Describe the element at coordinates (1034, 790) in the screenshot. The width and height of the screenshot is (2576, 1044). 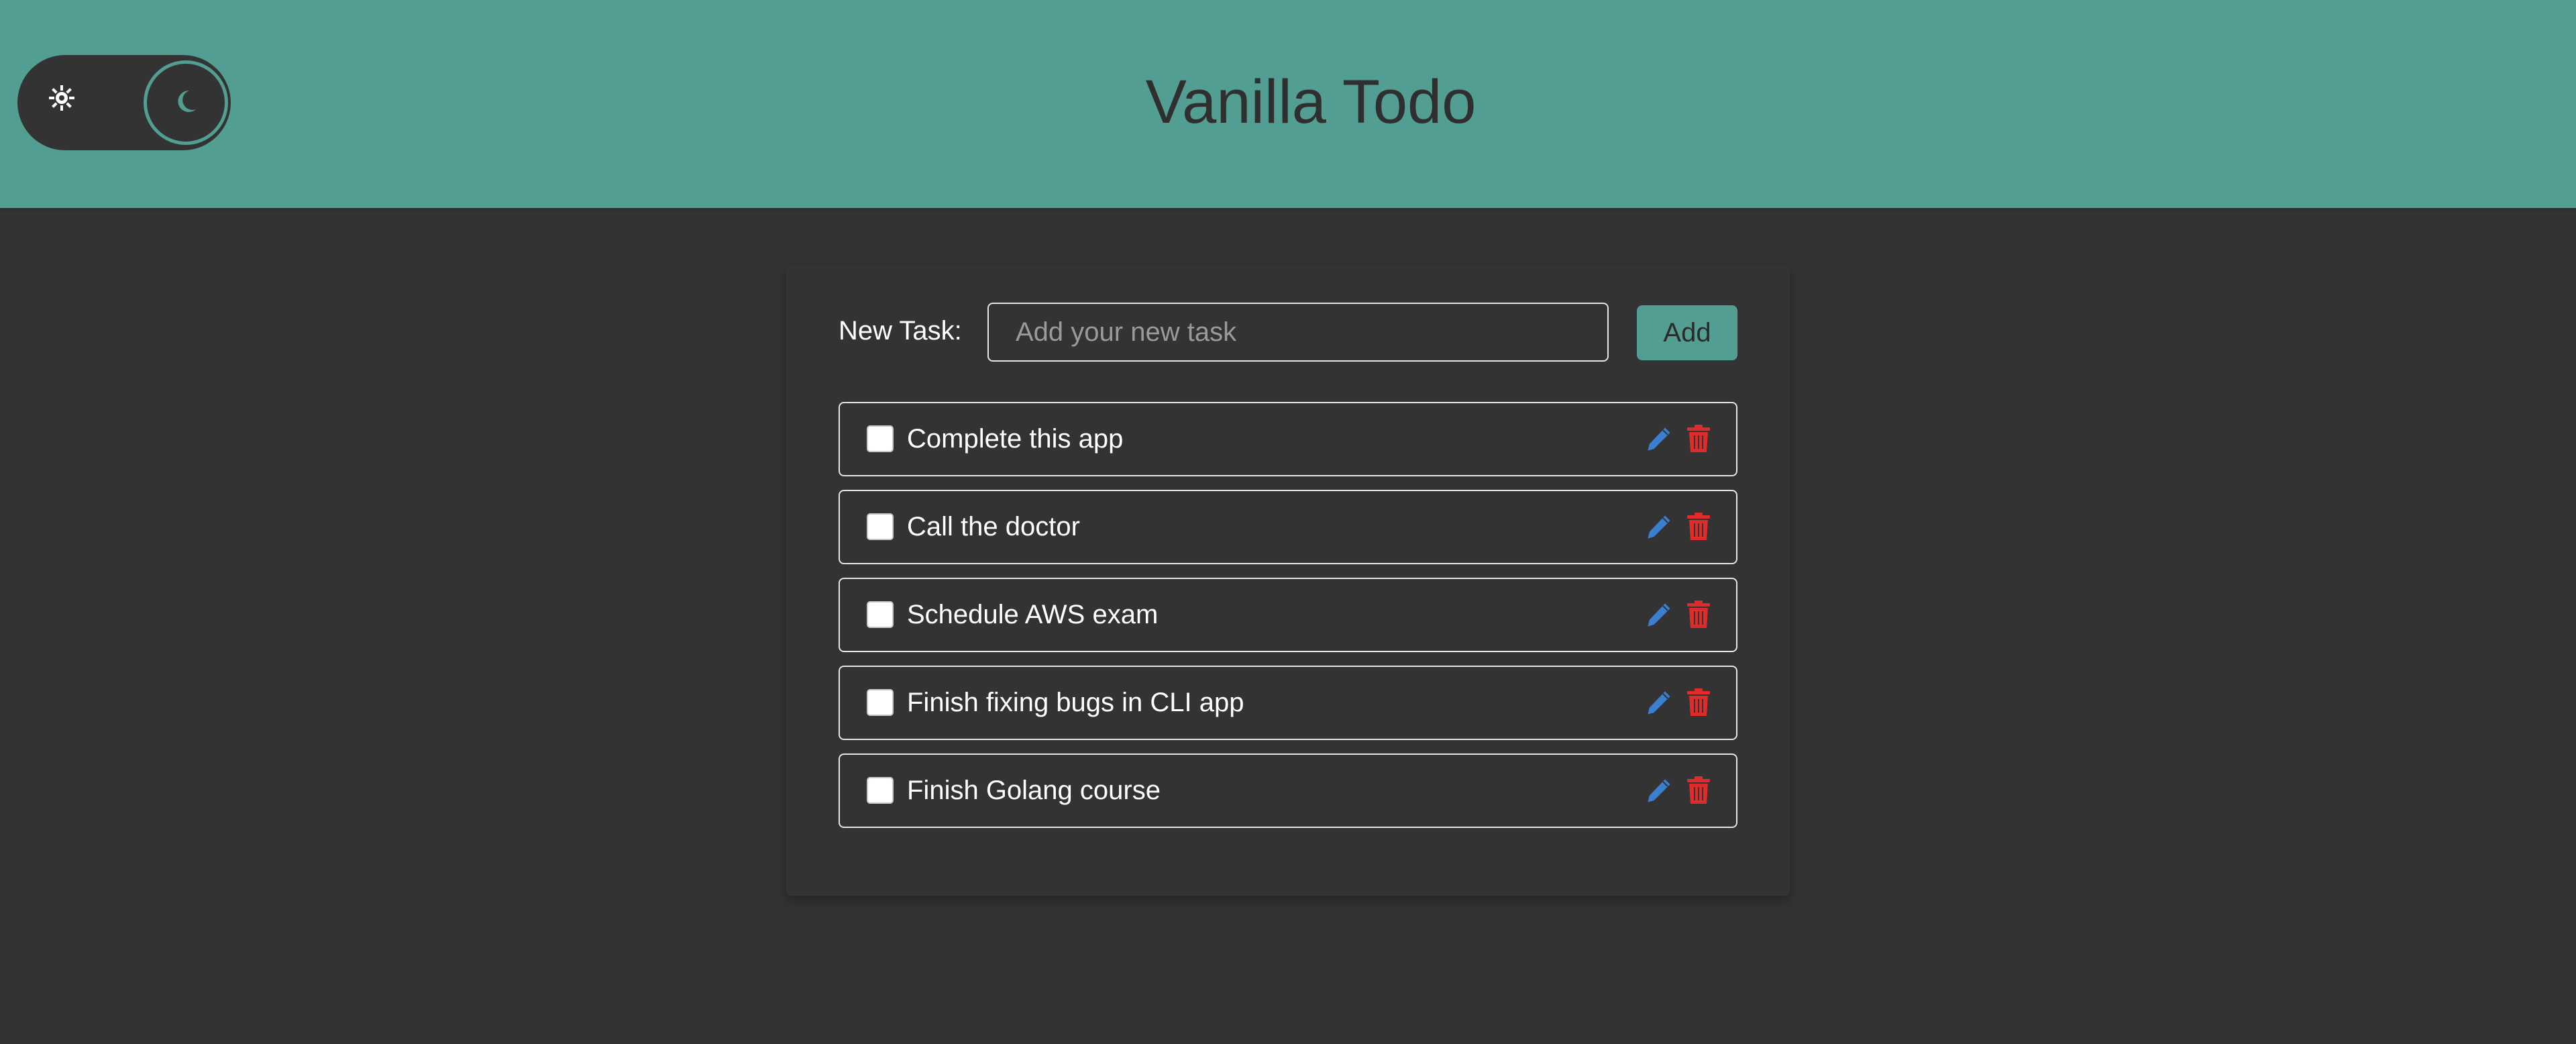
I see `task-text: Finish Golang course` at that location.